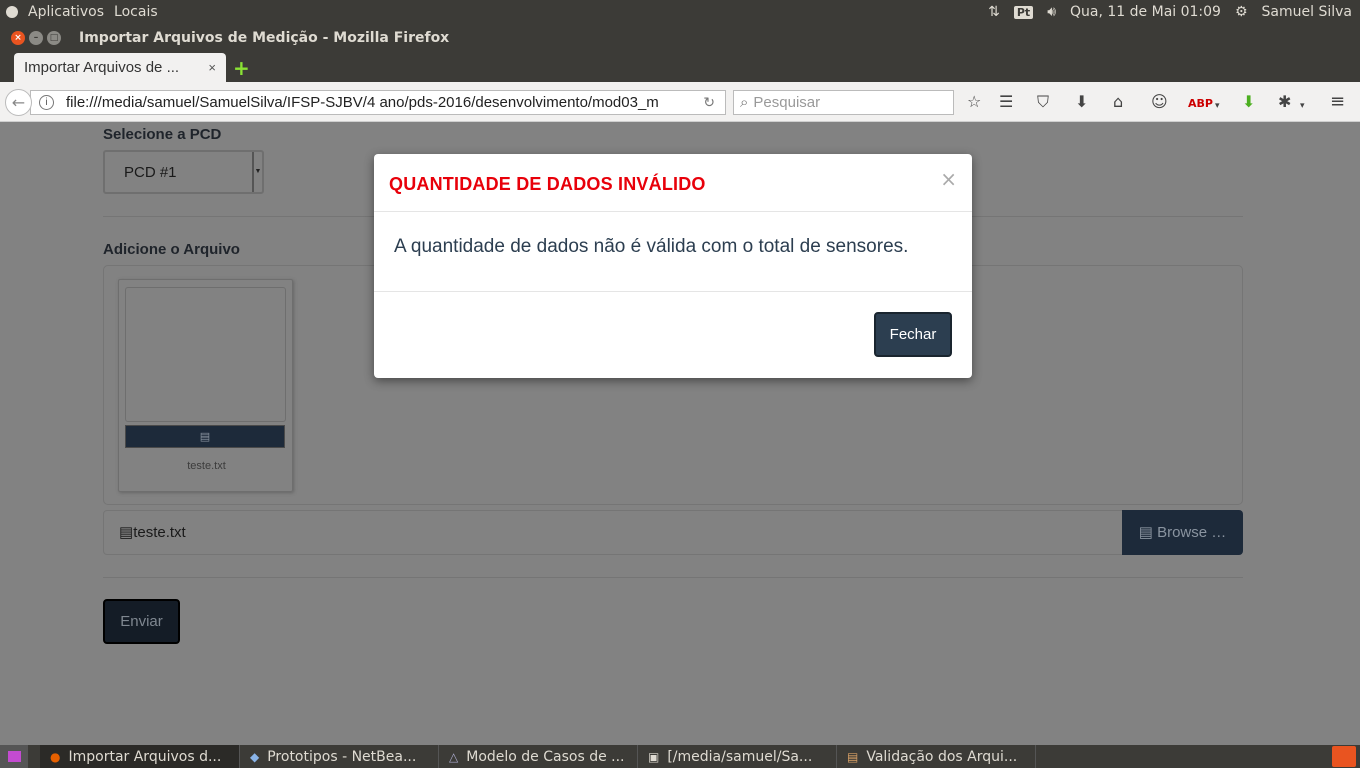 Image resolution: width=1360 pixels, height=768 pixels. I want to click on hamburger-menu-icon: ≡, so click(1337, 102).